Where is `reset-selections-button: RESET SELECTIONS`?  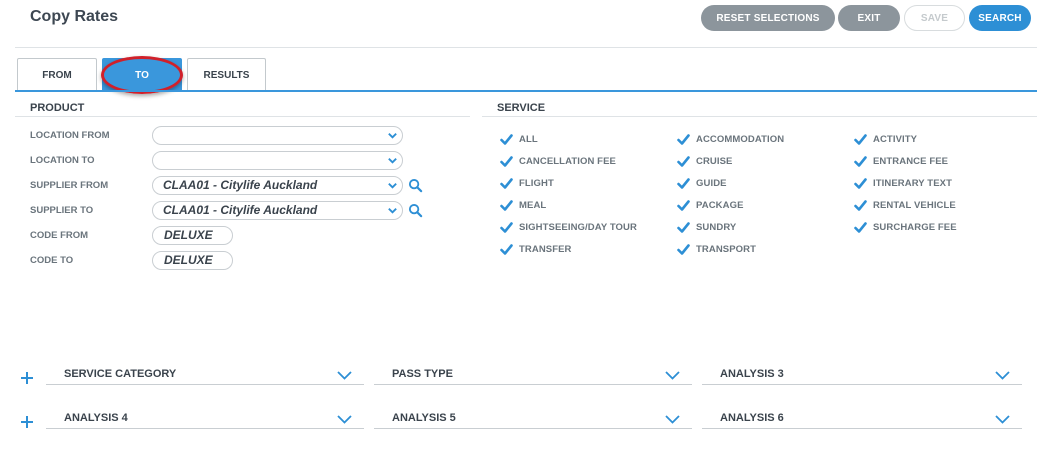 reset-selections-button: RESET SELECTIONS is located at coordinates (768, 18).